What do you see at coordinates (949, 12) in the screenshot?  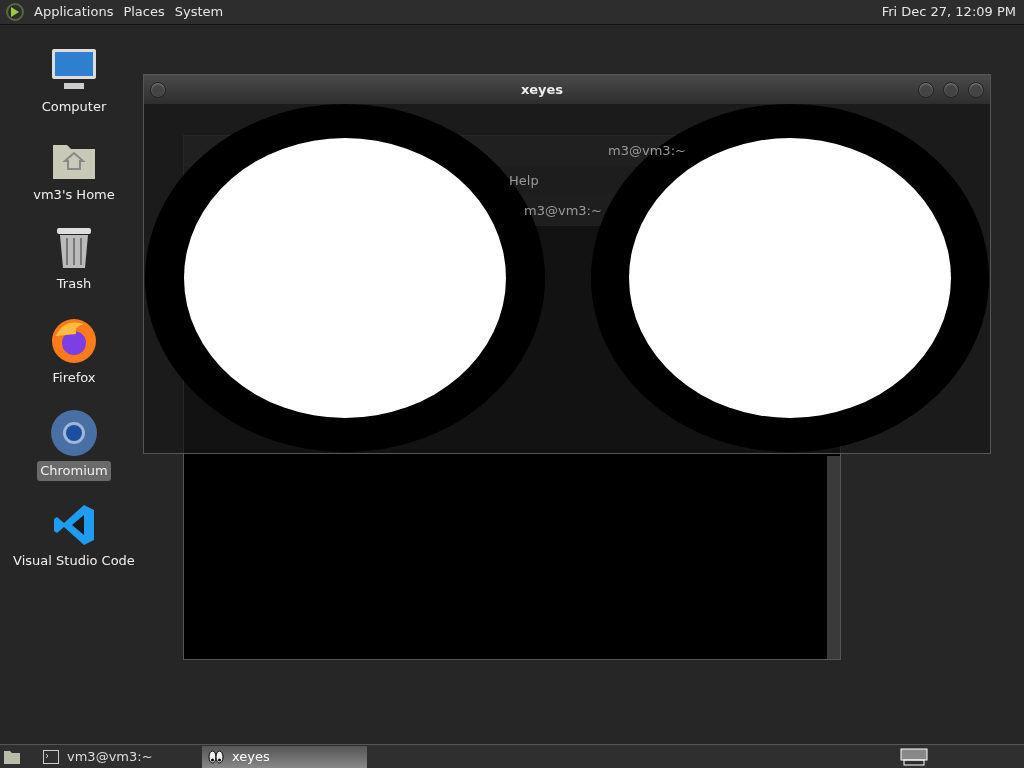 I see `panel-clock: Fri Dec 27, 12:09 PM` at bounding box center [949, 12].